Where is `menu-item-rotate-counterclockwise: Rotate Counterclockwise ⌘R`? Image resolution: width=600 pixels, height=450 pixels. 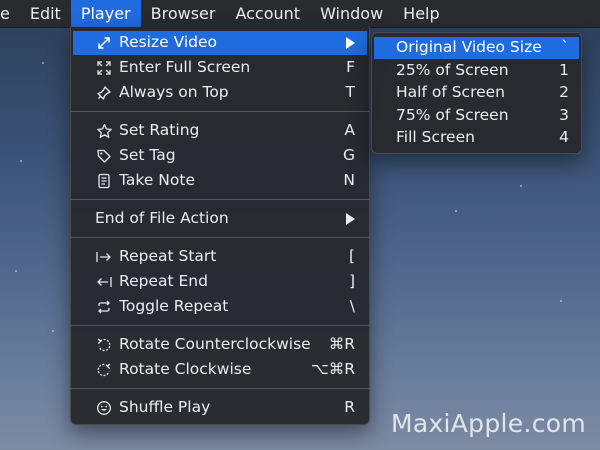
menu-item-rotate-counterclockwise: Rotate Counterclockwise ⌘R is located at coordinates (220, 345).